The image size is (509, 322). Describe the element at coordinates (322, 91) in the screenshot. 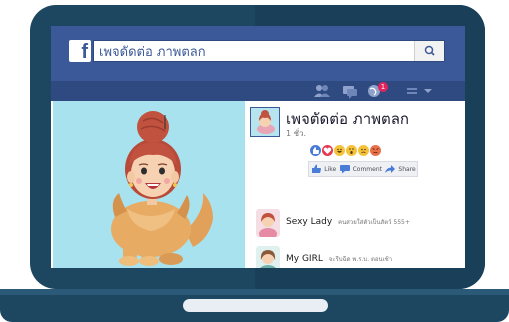

I see `friends-icon` at that location.